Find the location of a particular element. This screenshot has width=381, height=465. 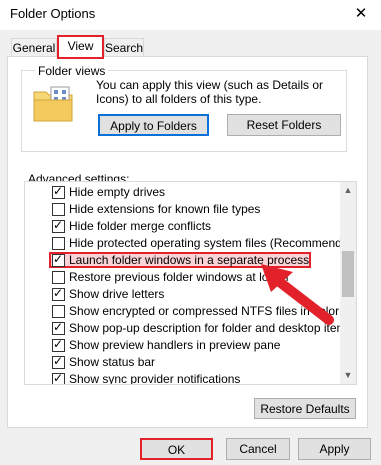

reset-folders-button: Reset Folders is located at coordinates (284, 125).